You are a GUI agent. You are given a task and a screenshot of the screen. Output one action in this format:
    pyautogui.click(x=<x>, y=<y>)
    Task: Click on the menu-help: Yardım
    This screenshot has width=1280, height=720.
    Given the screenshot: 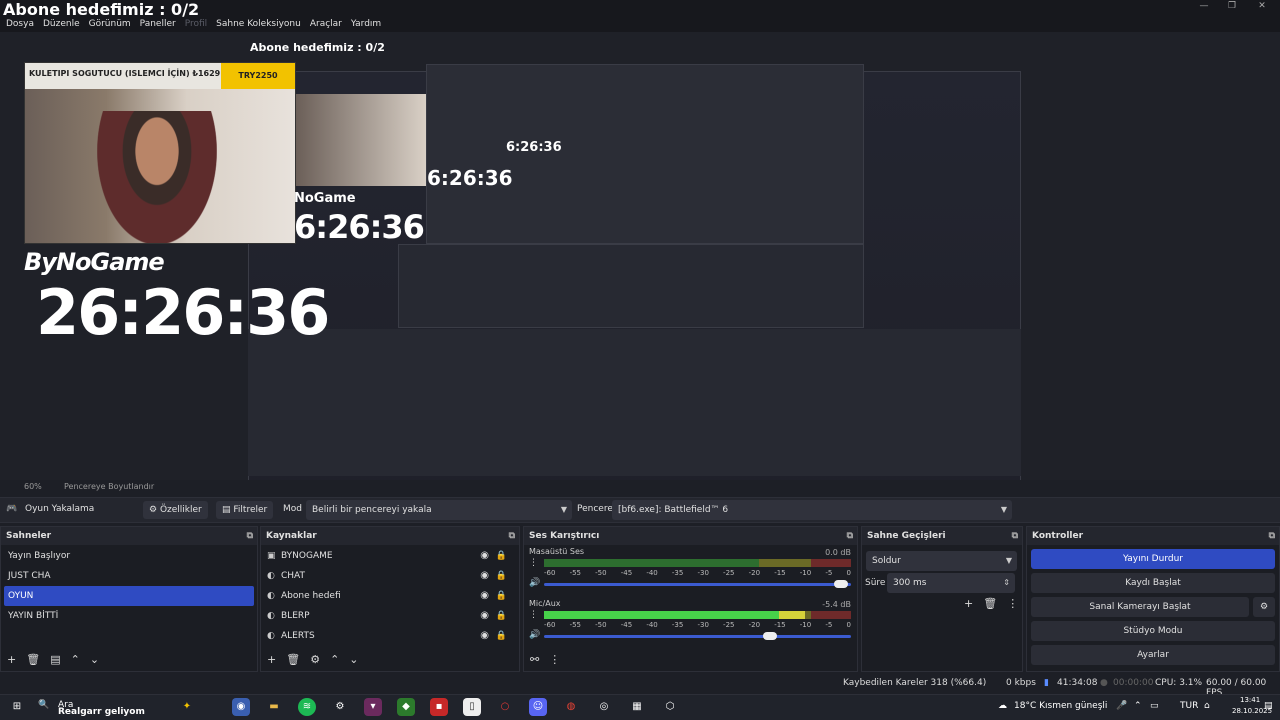 What is the action you would take?
    pyautogui.click(x=366, y=24)
    